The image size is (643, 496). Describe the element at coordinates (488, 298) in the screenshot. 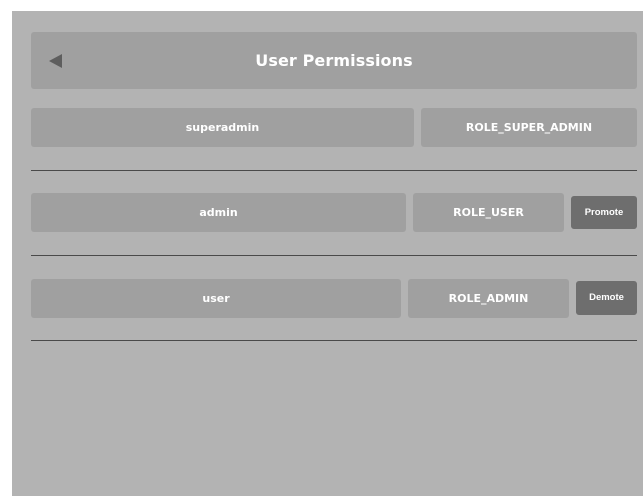

I see `role-cell-user: ROLE_ADMIN` at that location.